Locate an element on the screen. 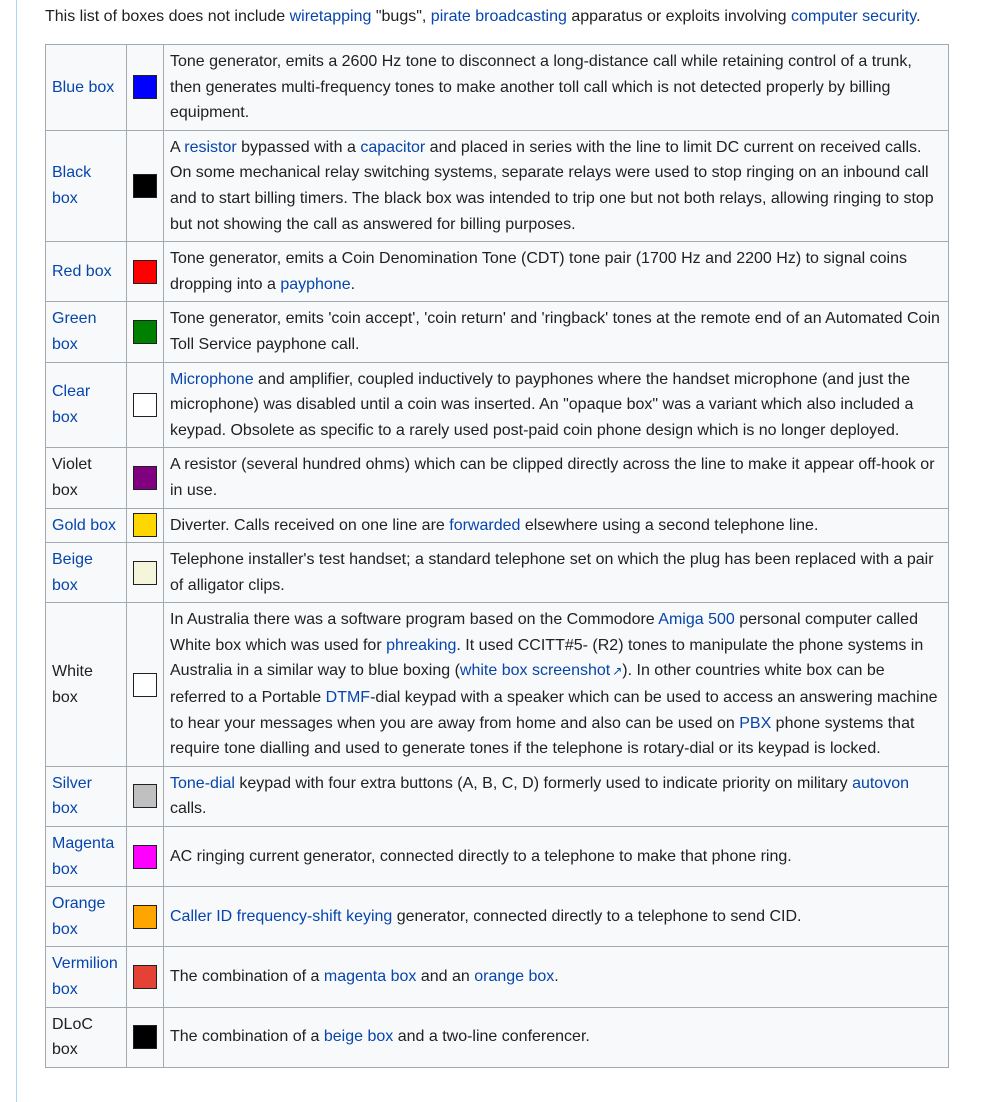 This screenshot has height=1102, width=991. box-name-cell: Black box is located at coordinates (86, 186).